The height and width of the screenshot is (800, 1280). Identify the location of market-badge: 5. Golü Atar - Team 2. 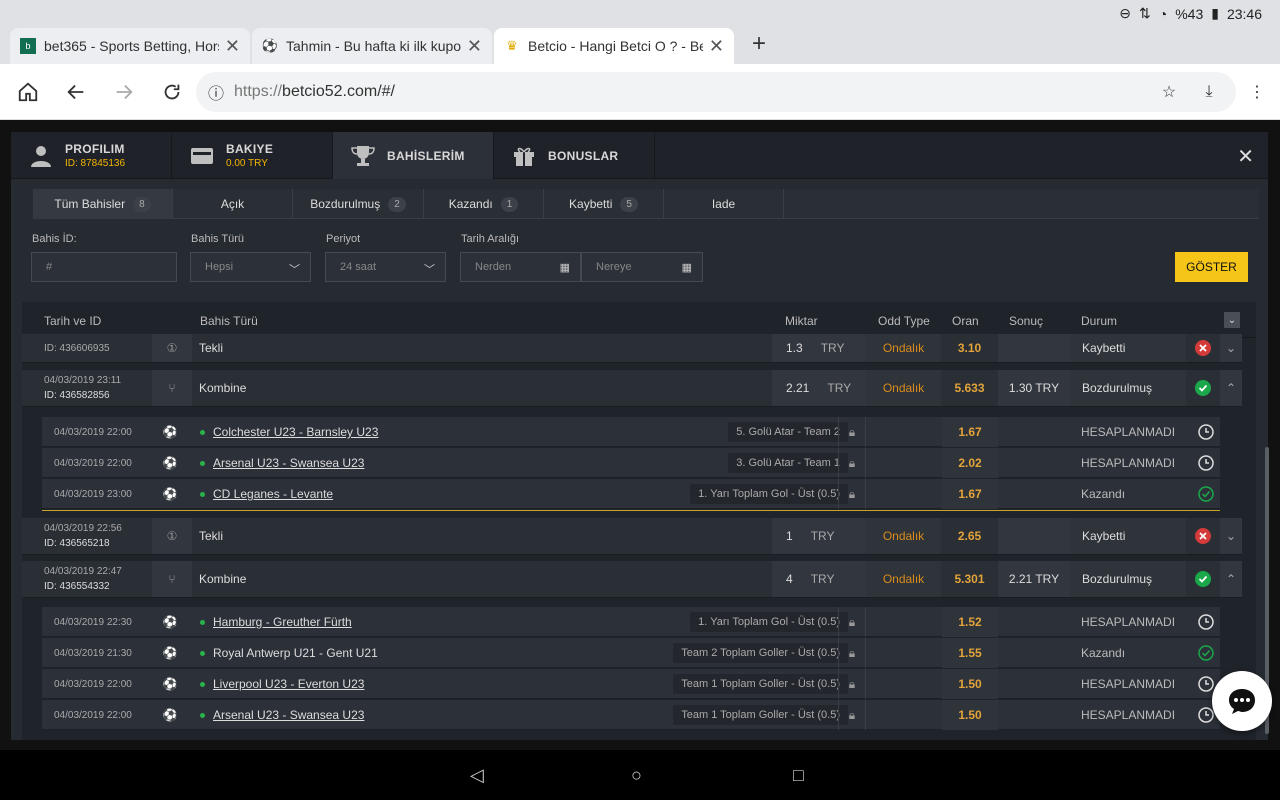
(788, 432).